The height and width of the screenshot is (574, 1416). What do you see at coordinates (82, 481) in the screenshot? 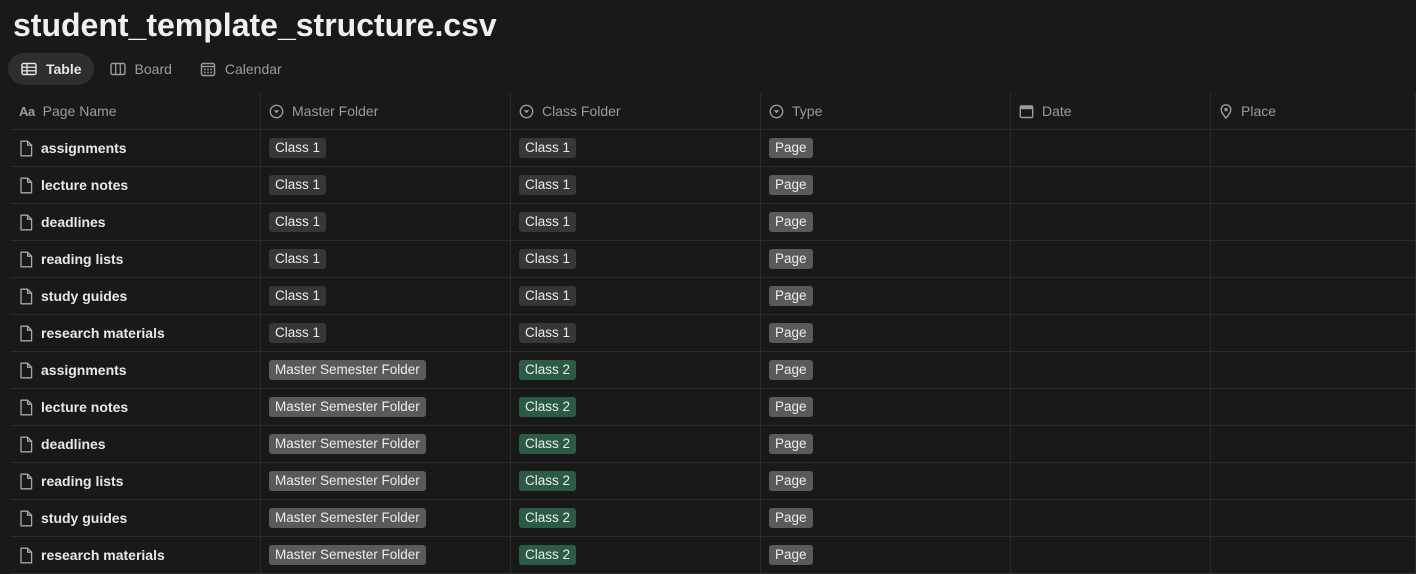
I see `page-name: reading lists` at bounding box center [82, 481].